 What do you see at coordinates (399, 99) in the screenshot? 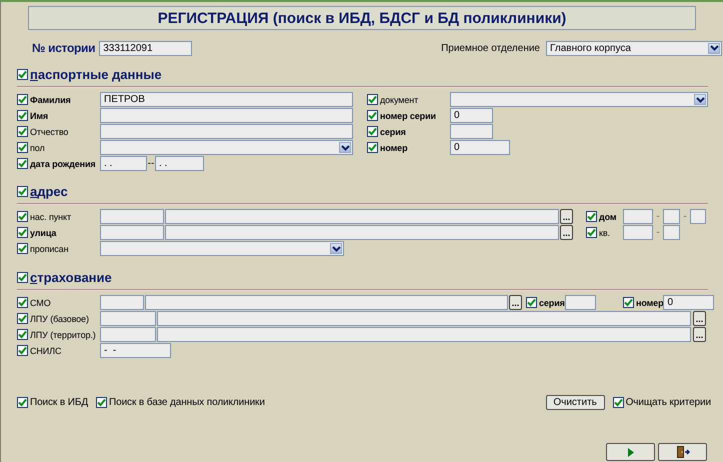
I see `field-label: документ` at bounding box center [399, 99].